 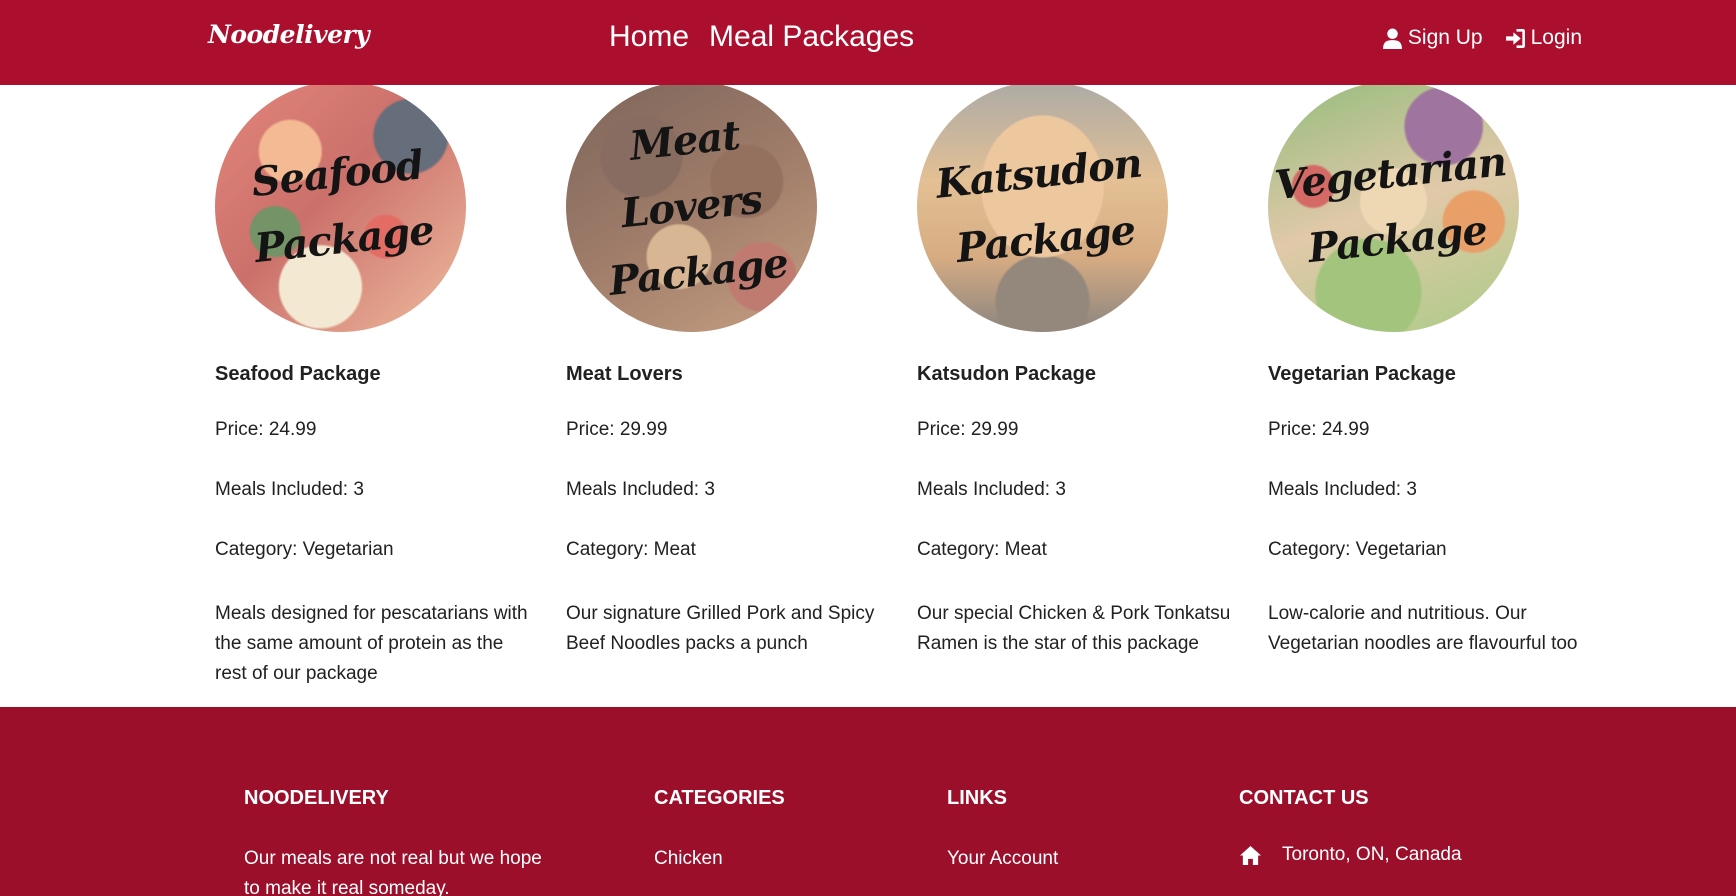 I want to click on package-name: Meat Lovers, so click(x=624, y=374).